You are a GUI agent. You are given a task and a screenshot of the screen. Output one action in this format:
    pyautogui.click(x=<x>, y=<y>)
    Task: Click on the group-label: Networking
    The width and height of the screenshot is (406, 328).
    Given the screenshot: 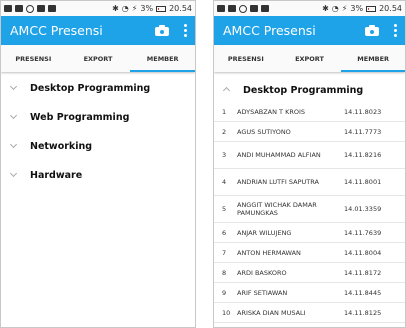 What is the action you would take?
    pyautogui.click(x=61, y=146)
    